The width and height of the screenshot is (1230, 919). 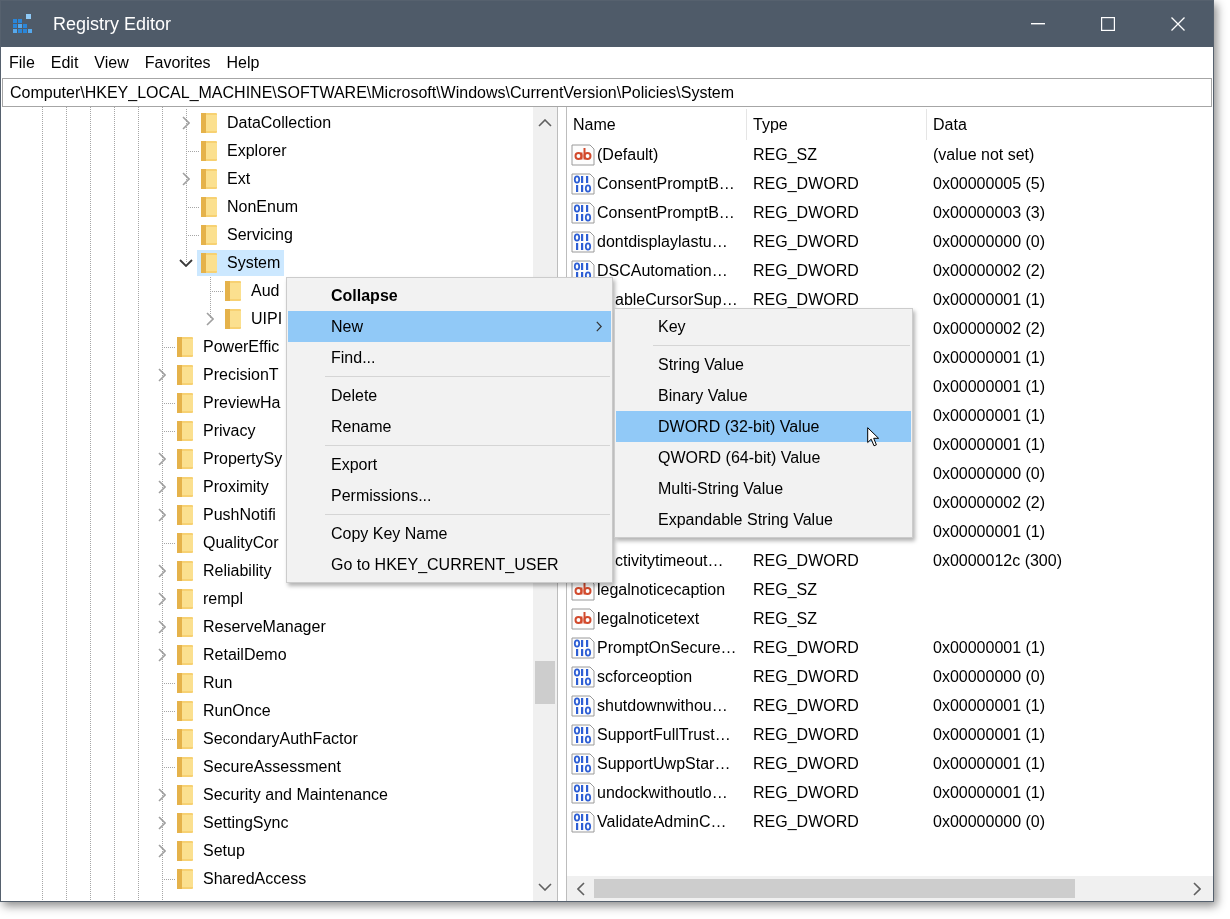 What do you see at coordinates (763, 395) in the screenshot?
I see `menu-item: Binary Value` at bounding box center [763, 395].